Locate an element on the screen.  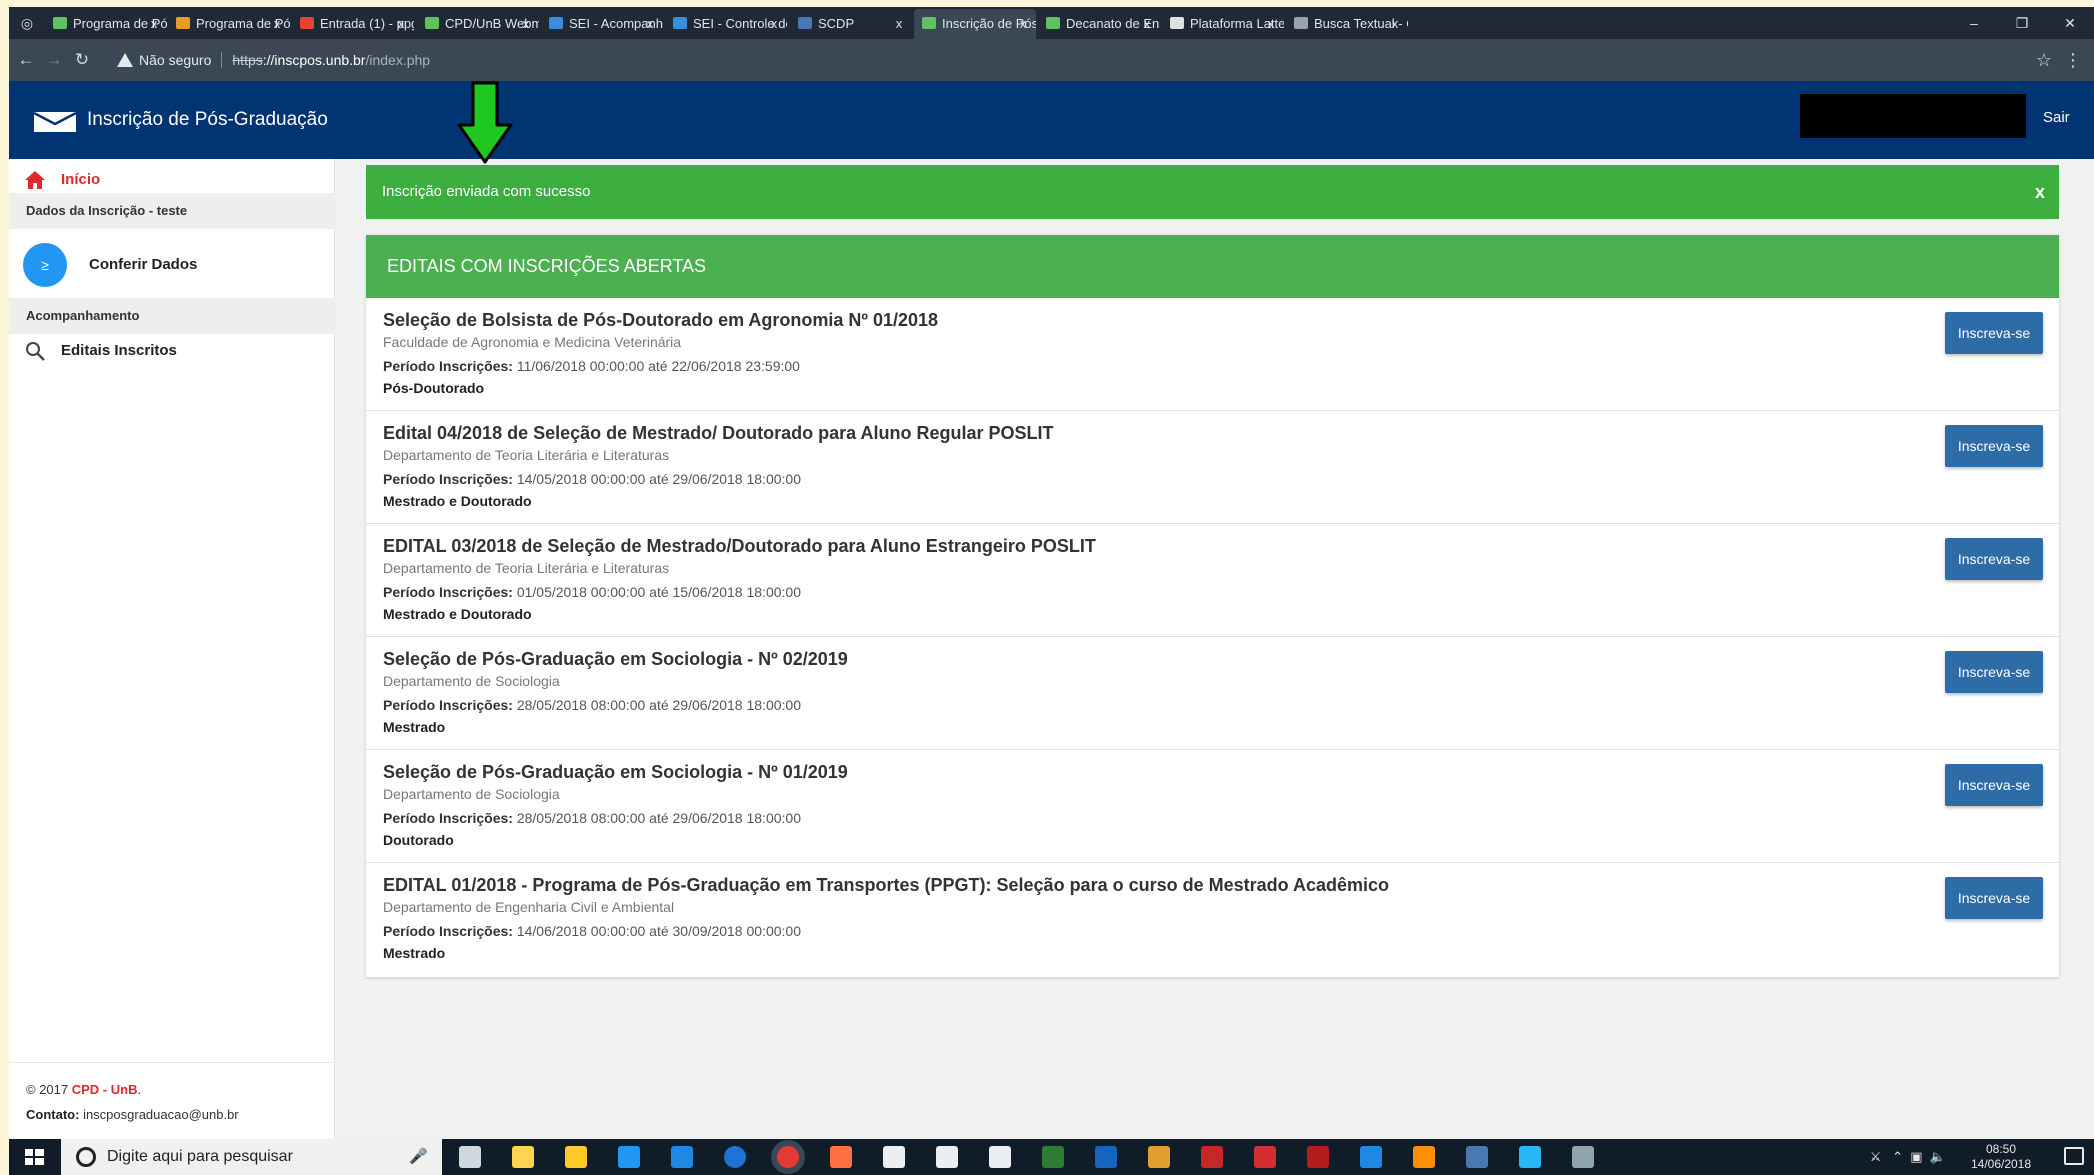
cortana-icon is located at coordinates (86, 1157).